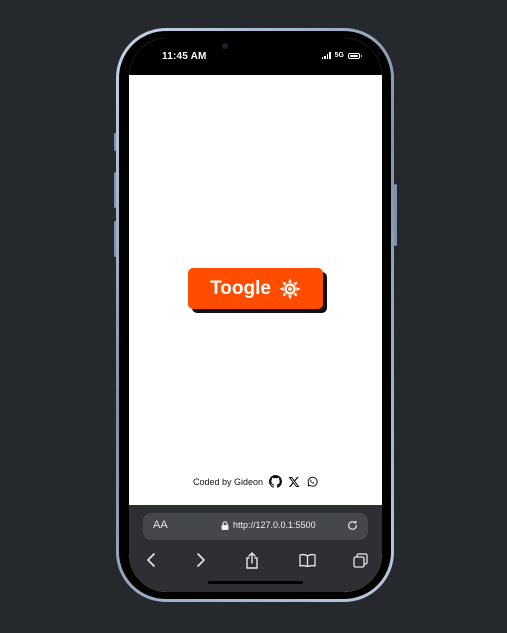 Image resolution: width=507 pixels, height=633 pixels. Describe the element at coordinates (290, 288) in the screenshot. I see `sun-icon` at that location.